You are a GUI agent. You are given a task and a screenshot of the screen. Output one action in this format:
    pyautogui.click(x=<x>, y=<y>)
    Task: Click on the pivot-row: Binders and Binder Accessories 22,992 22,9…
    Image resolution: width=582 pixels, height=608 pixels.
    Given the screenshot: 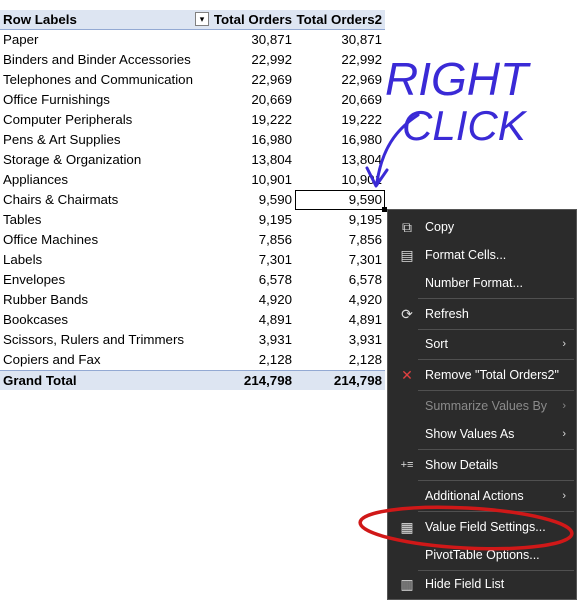 What is the action you would take?
    pyautogui.click(x=192, y=60)
    